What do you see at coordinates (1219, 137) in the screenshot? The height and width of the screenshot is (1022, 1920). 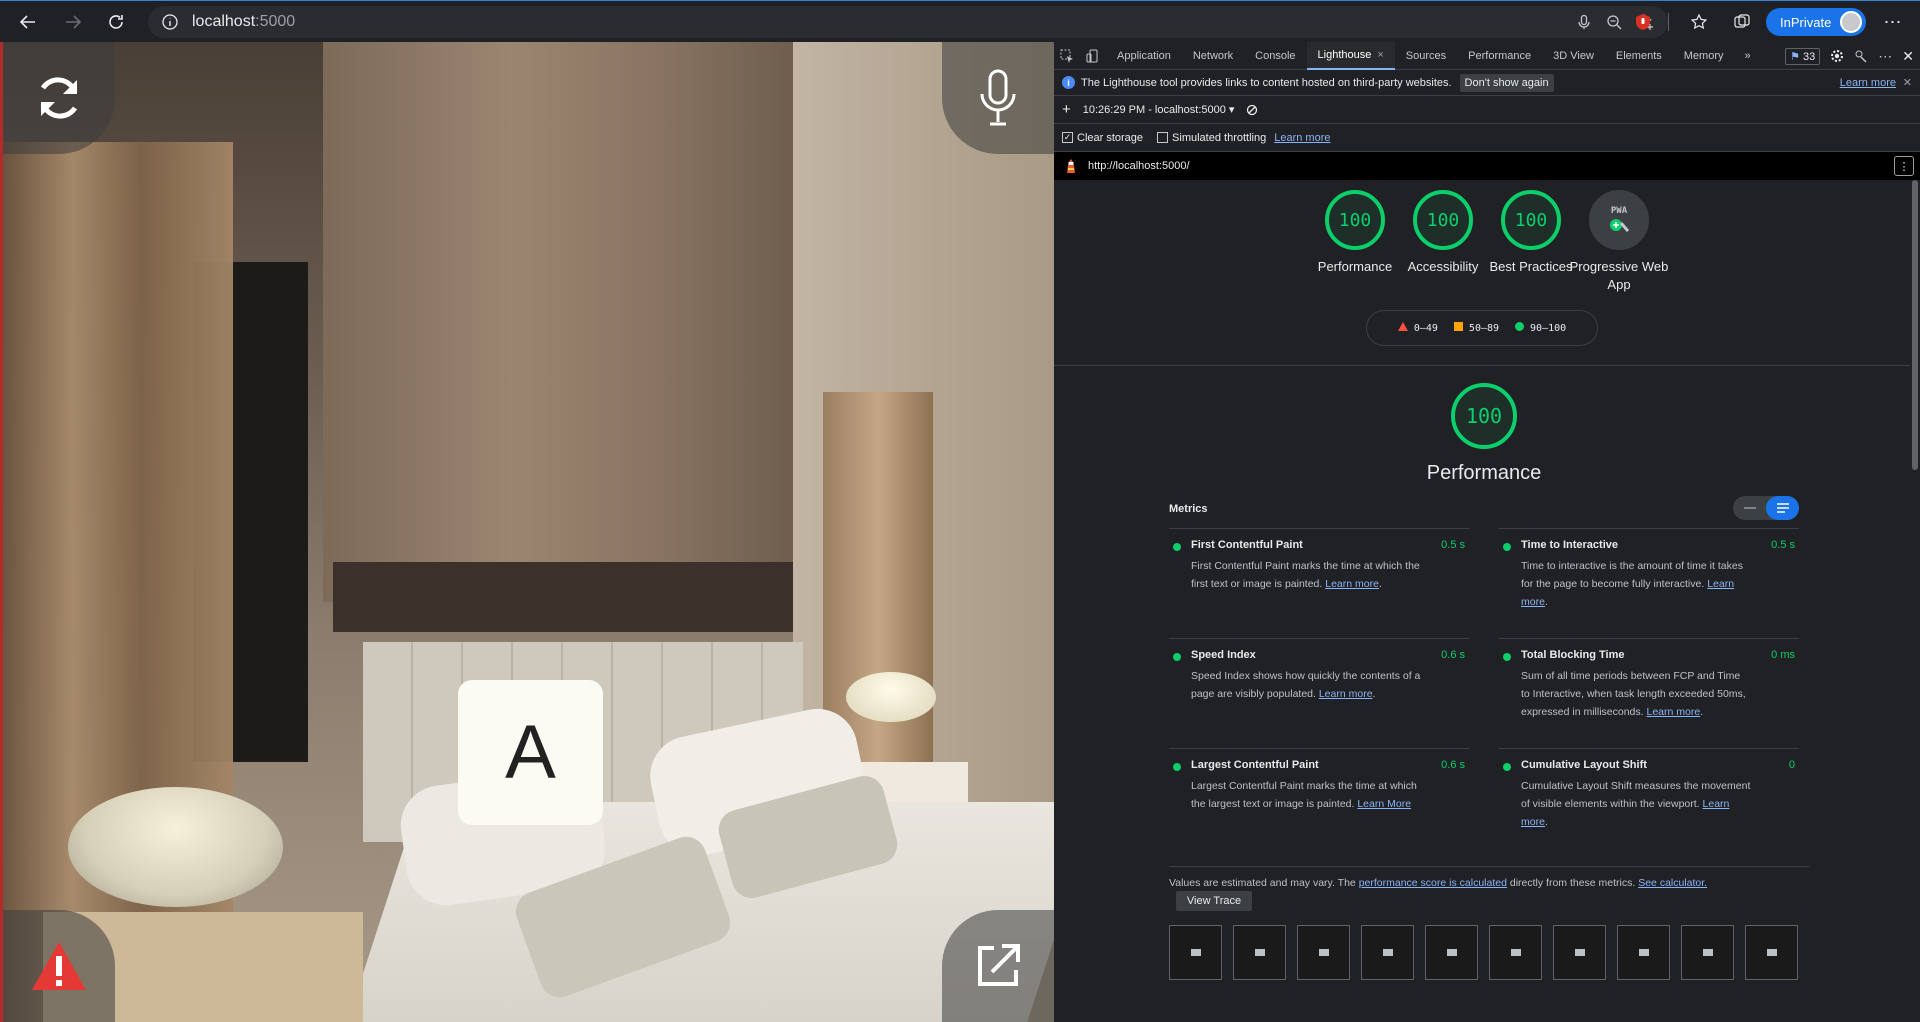 I see `throttling-label: Simulated throttling` at bounding box center [1219, 137].